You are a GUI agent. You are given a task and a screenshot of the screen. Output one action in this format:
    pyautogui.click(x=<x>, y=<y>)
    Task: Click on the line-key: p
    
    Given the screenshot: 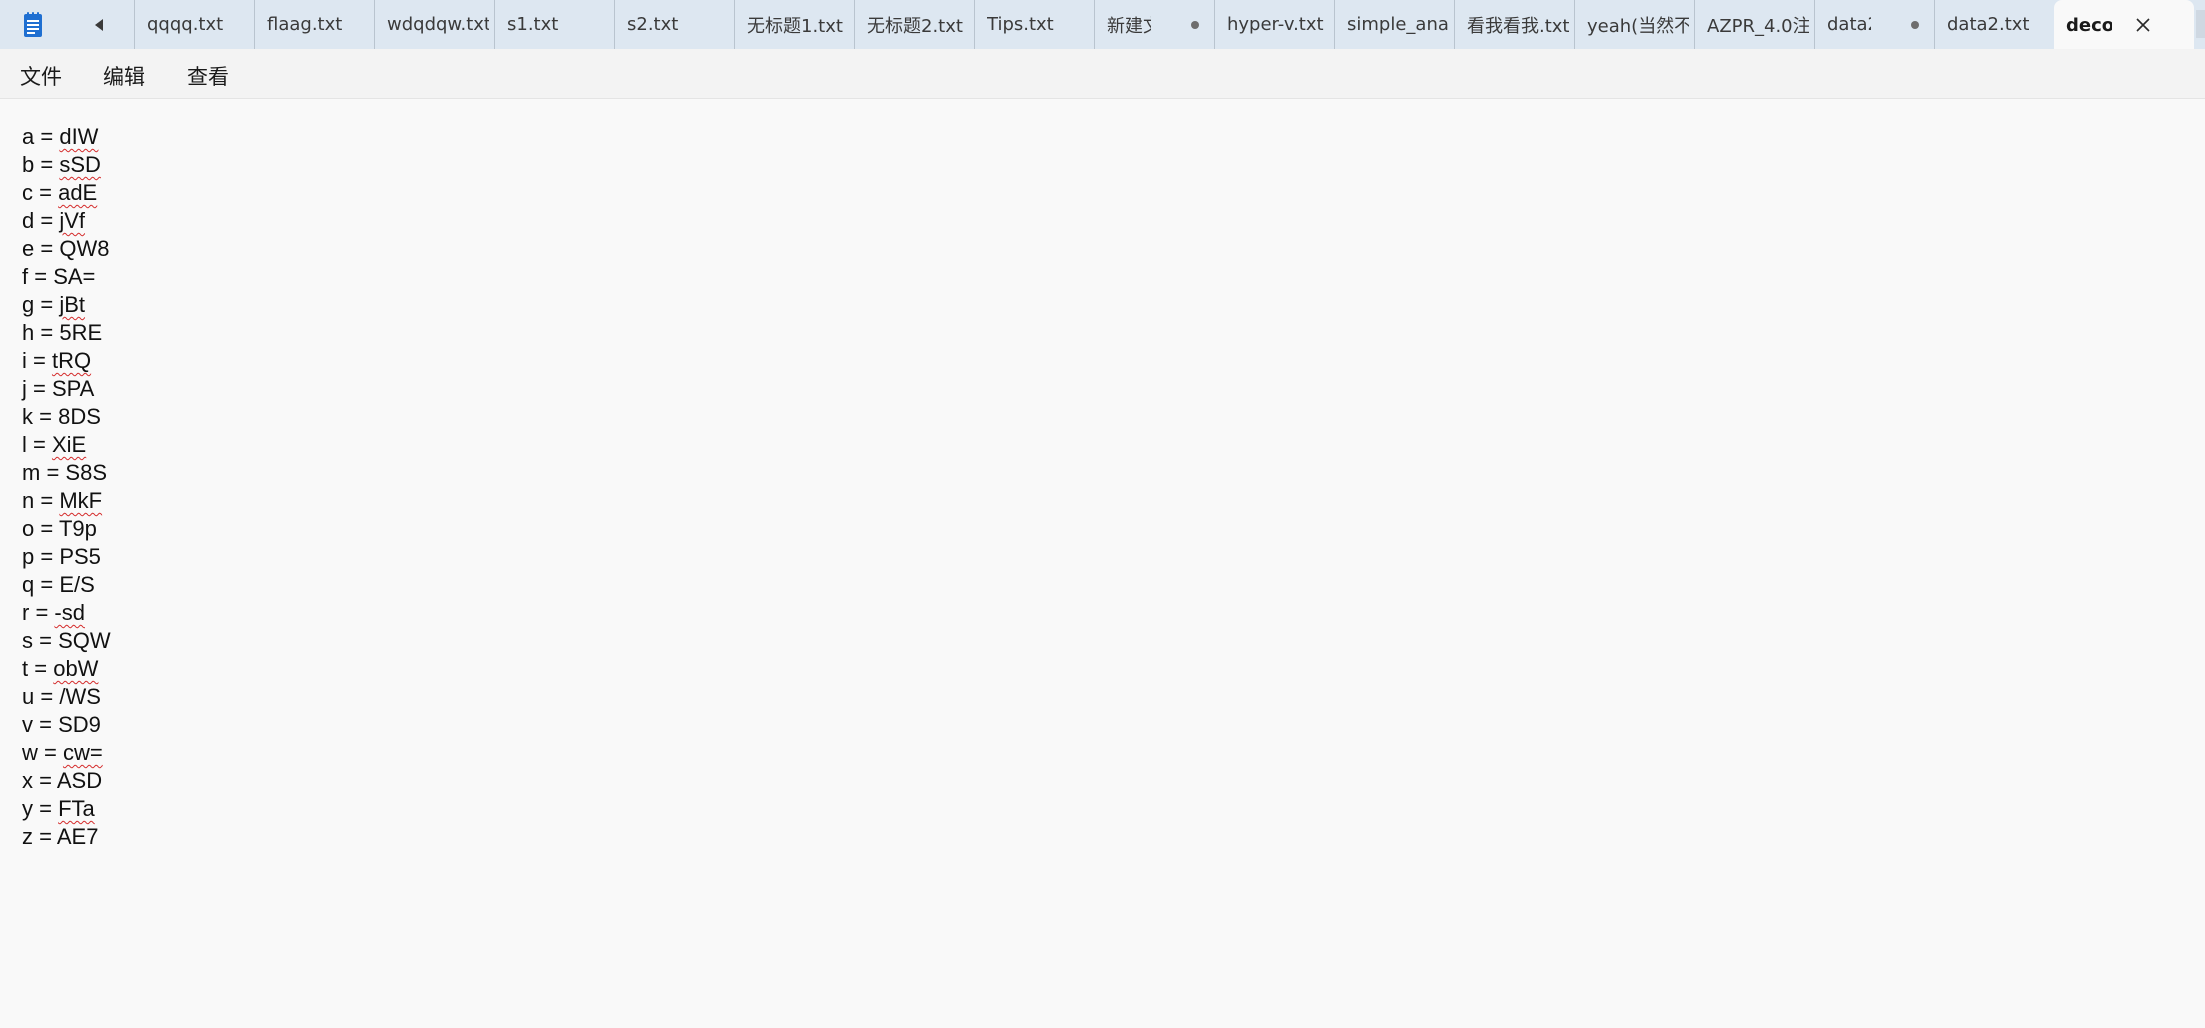 What is the action you would take?
    pyautogui.click(x=28, y=556)
    